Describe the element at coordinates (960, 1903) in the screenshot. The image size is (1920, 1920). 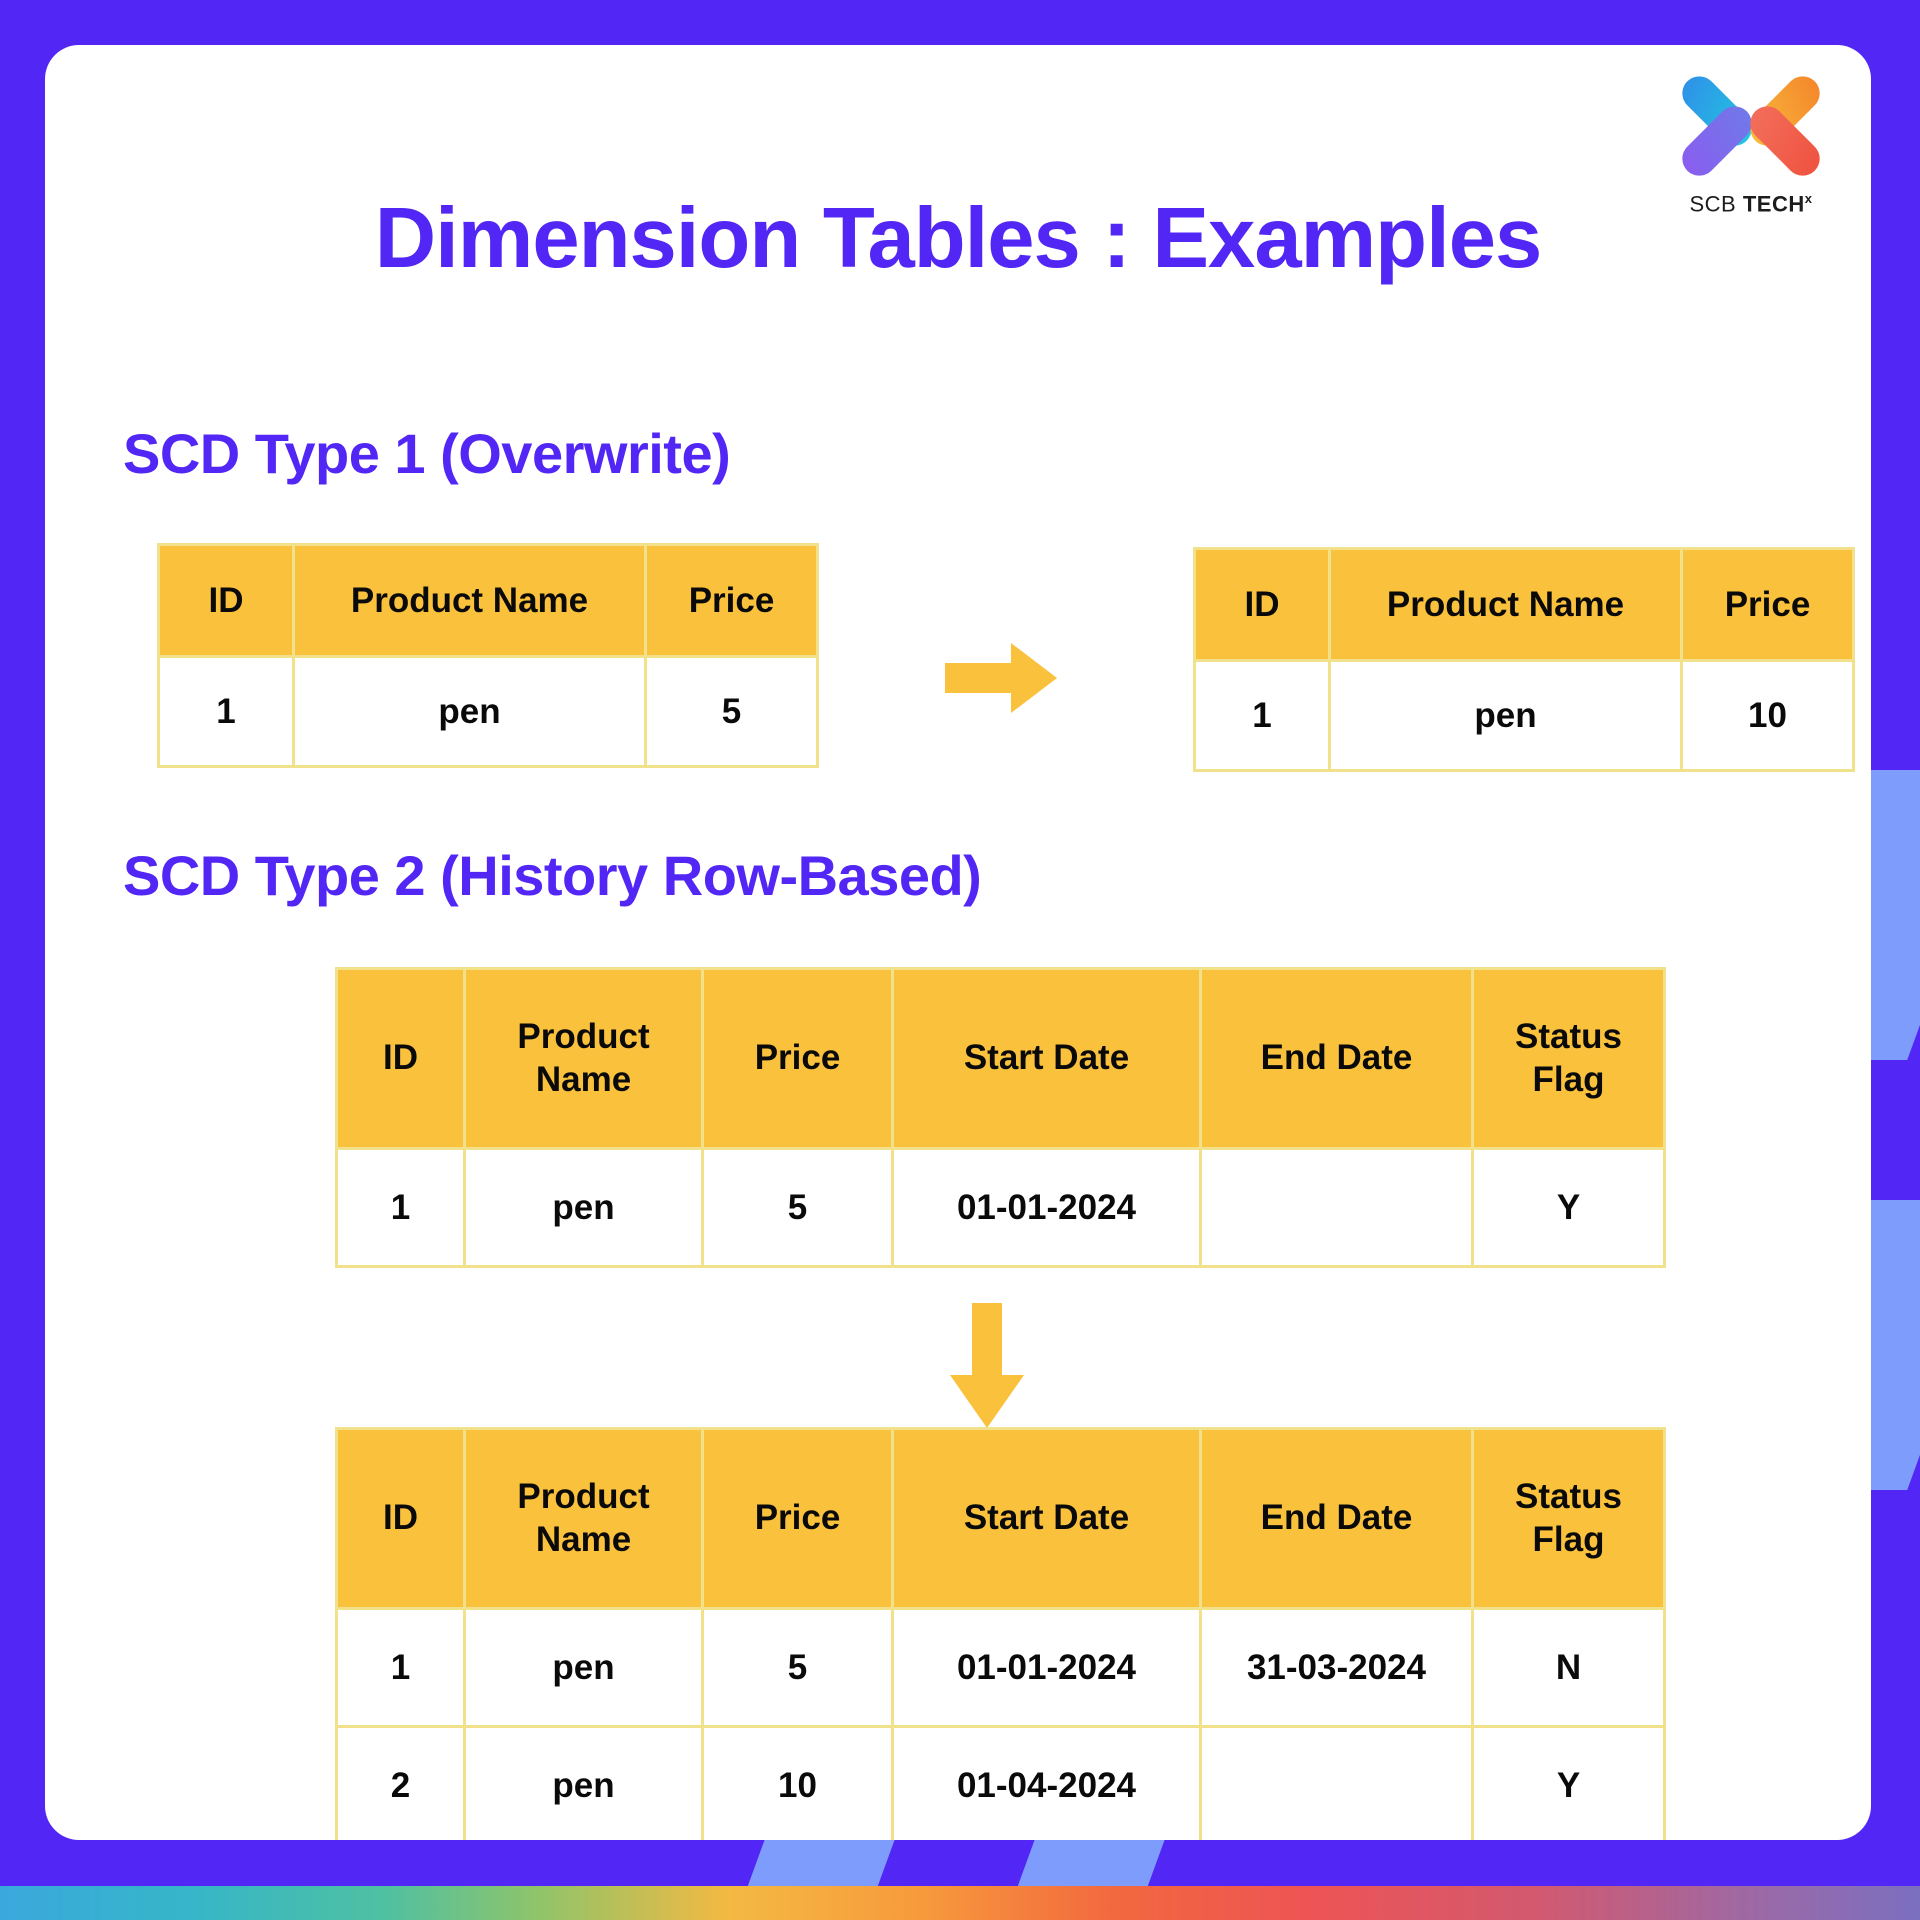
I see `bottom-gradient-bar` at that location.